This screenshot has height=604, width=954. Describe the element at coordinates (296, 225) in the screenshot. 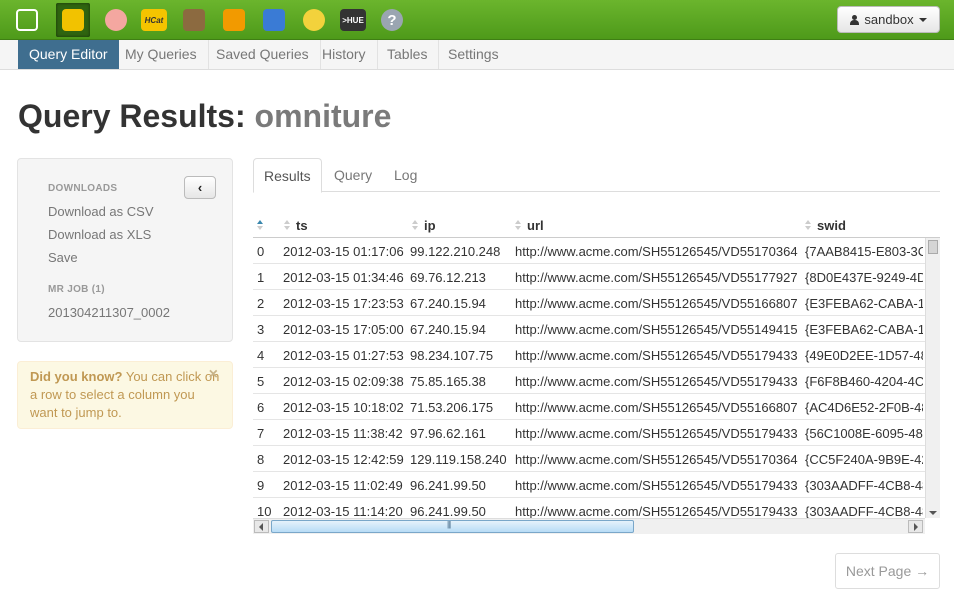

I see `column-header-ts: ts` at that location.